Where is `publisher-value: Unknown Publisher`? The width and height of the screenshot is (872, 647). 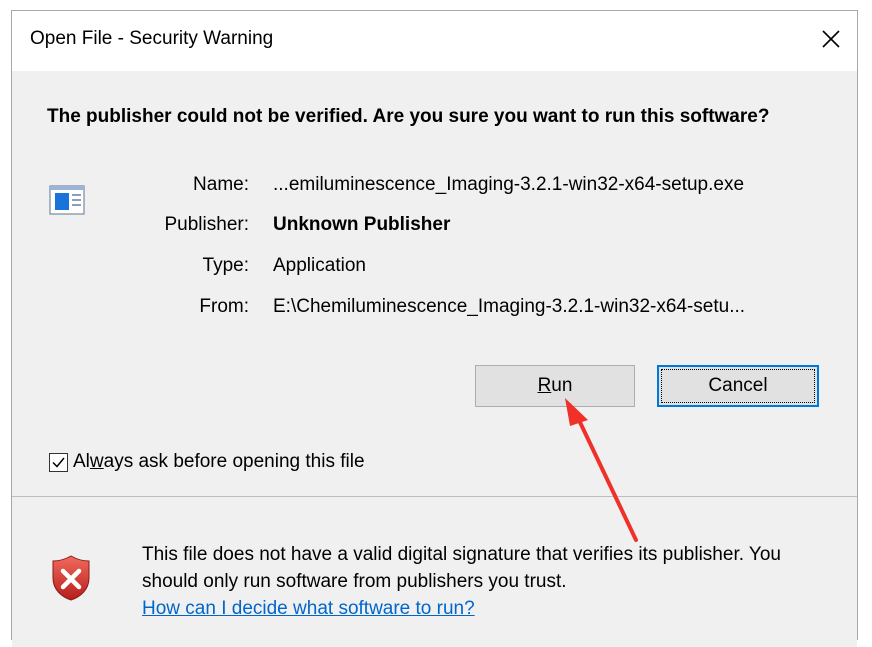
publisher-value: Unknown Publisher is located at coordinates (362, 224).